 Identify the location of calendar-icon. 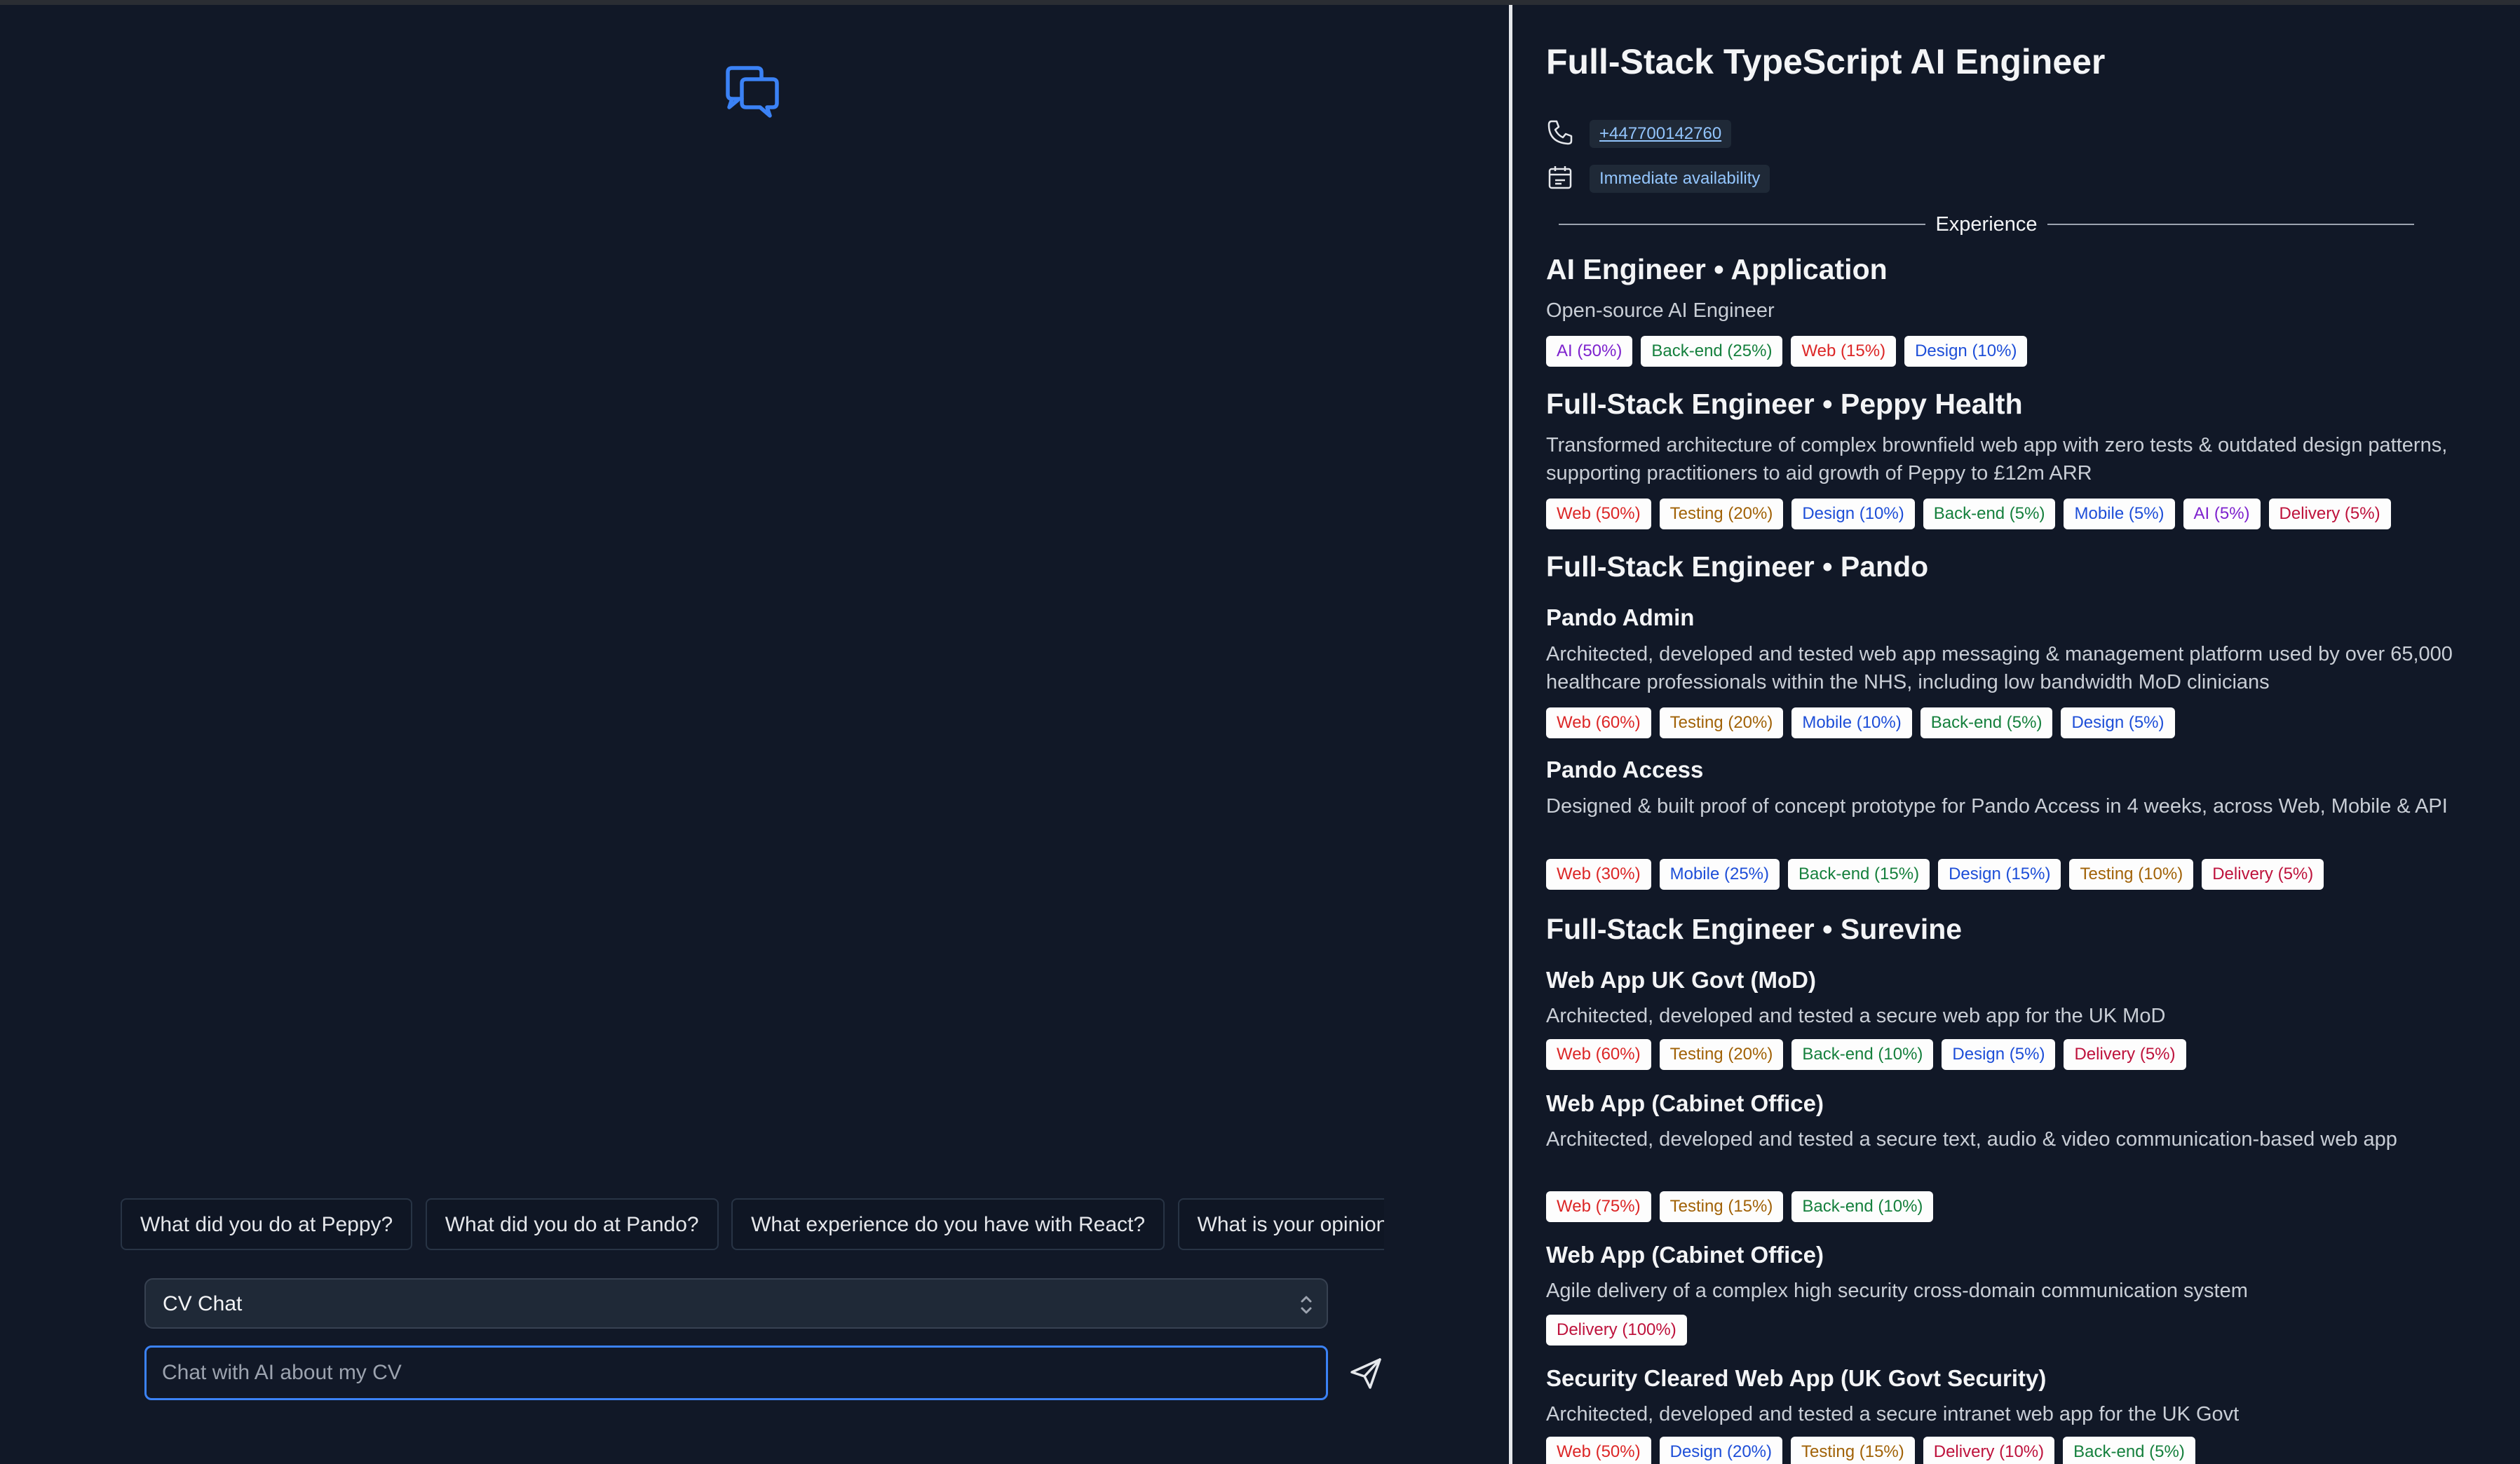
(1560, 177).